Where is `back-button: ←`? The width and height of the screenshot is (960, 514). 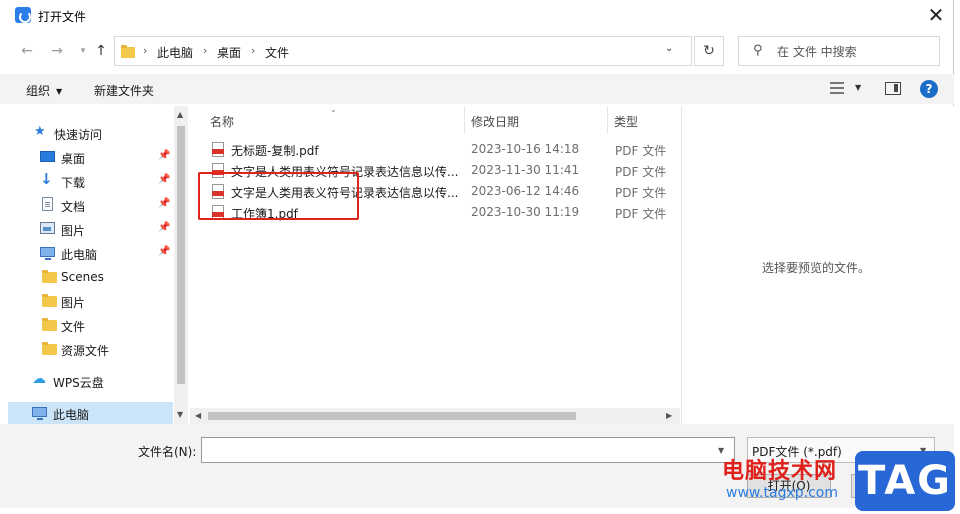 back-button: ← is located at coordinates (27, 51).